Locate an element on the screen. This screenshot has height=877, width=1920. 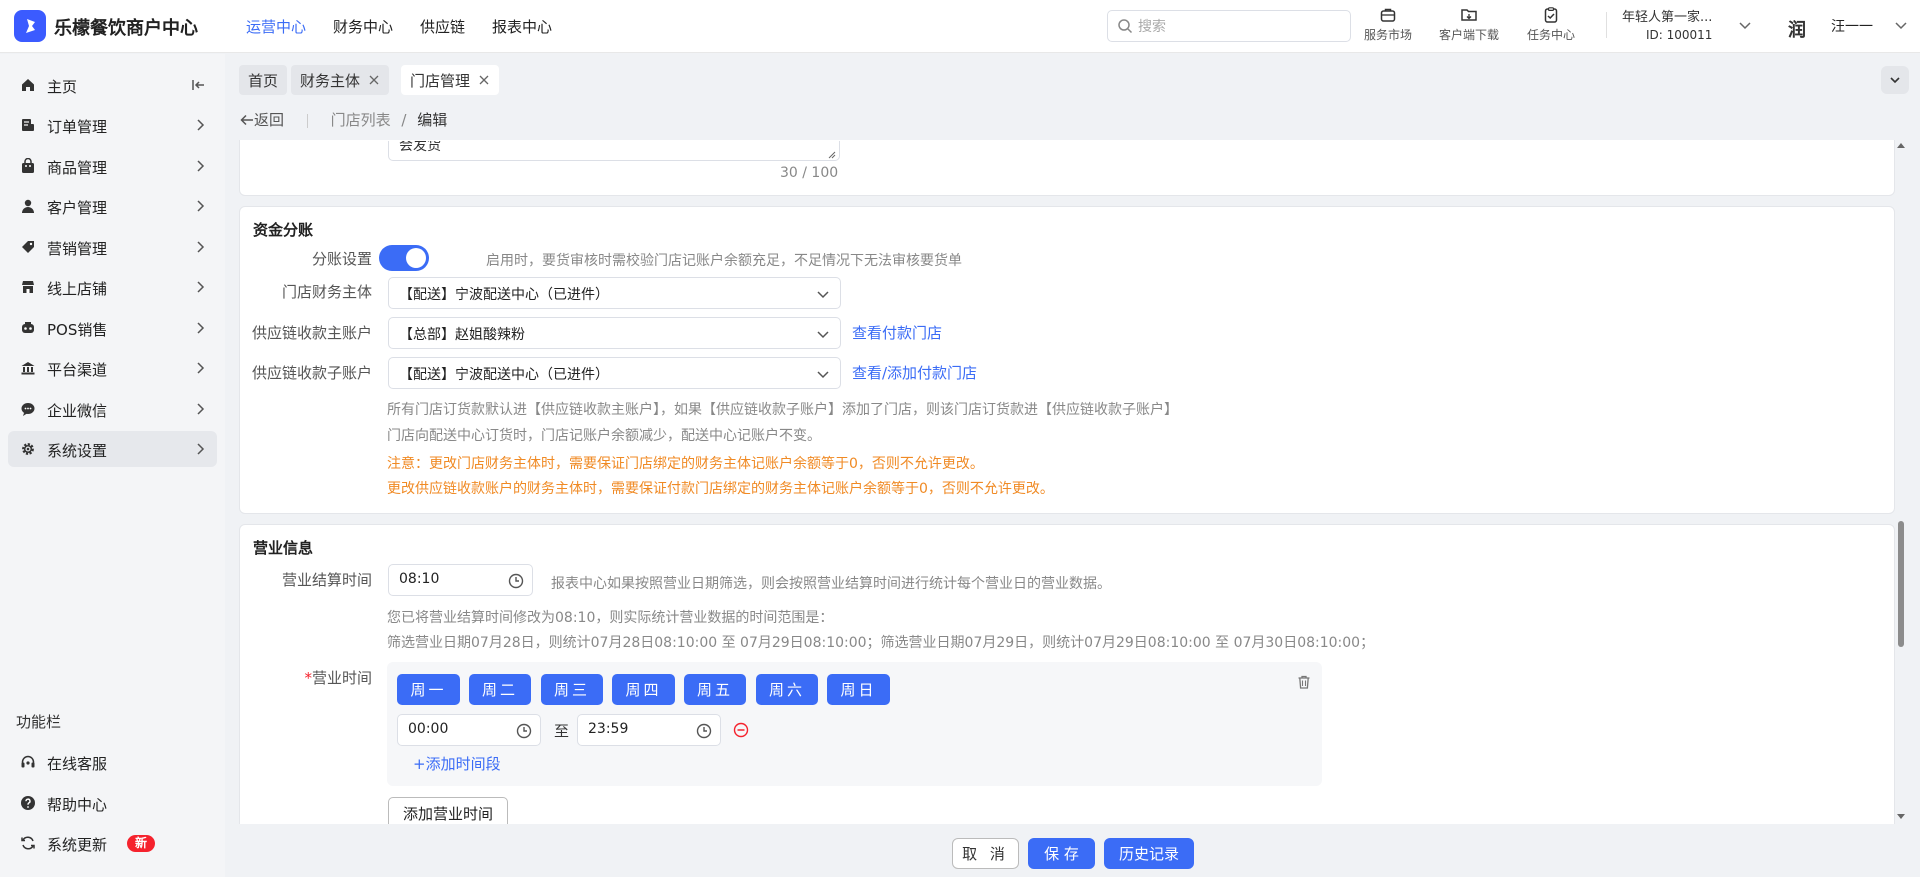
save-button: 保 存 is located at coordinates (1061, 853).